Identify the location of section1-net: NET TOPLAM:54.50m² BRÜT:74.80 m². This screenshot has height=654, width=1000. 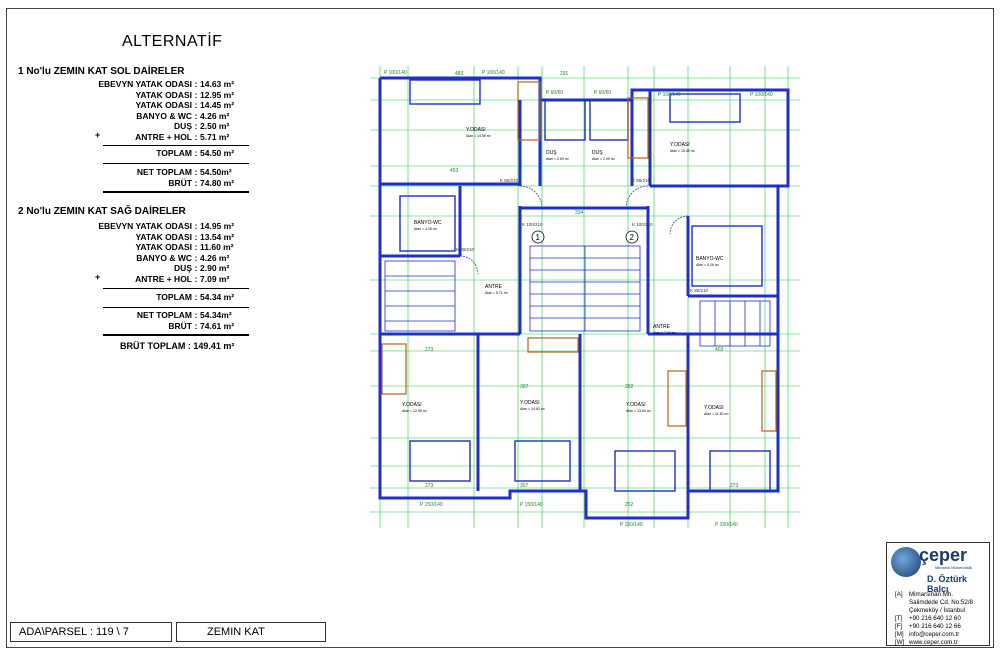
(185, 177).